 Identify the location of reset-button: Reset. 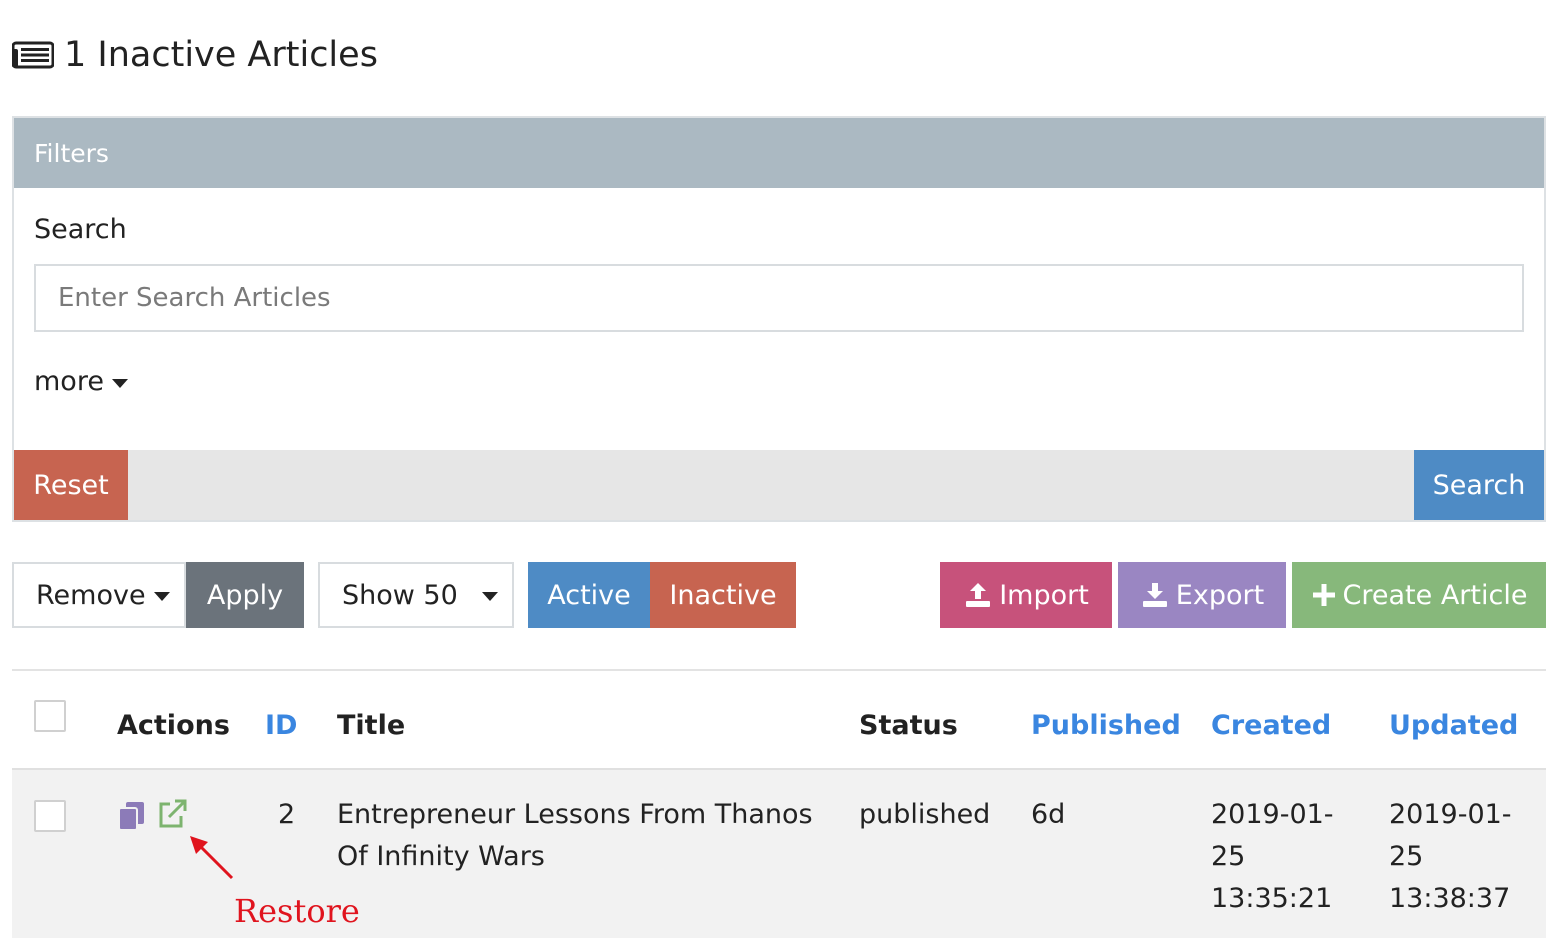
(71, 485).